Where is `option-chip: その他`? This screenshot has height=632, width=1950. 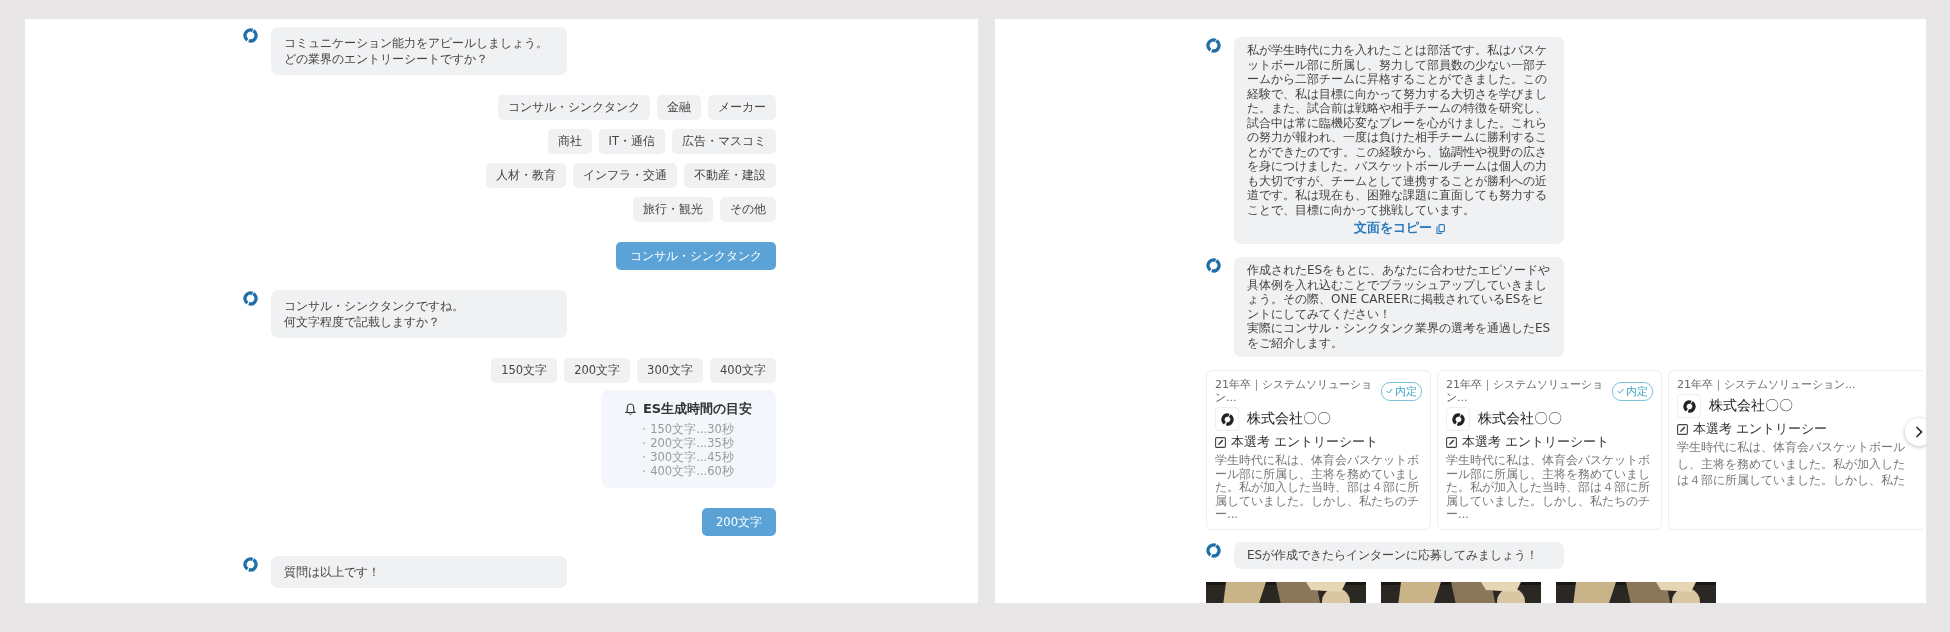 option-chip: その他 is located at coordinates (748, 209).